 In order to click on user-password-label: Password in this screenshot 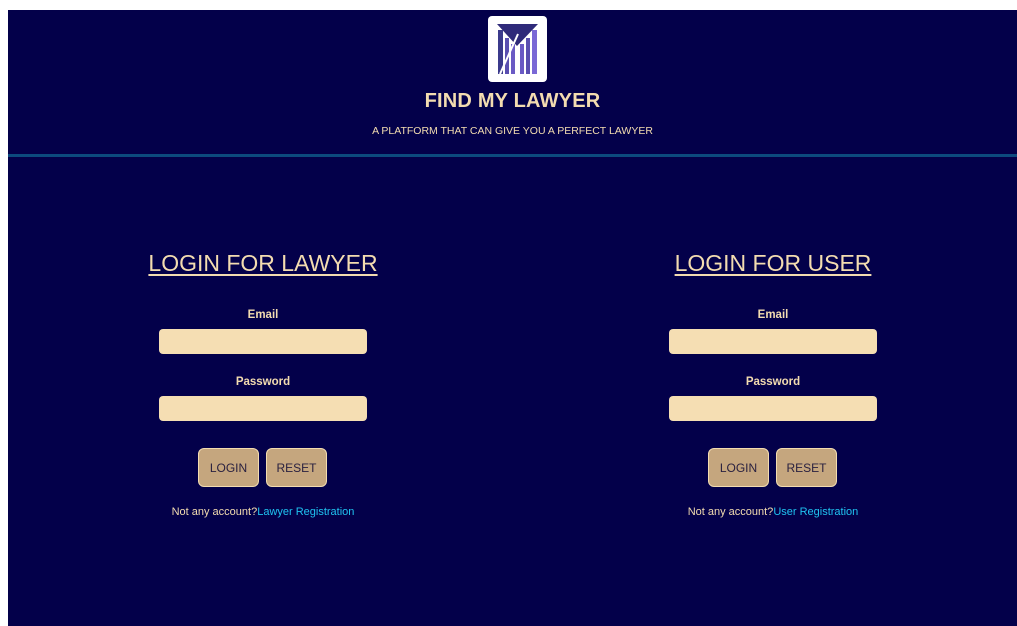, I will do `click(773, 382)`.